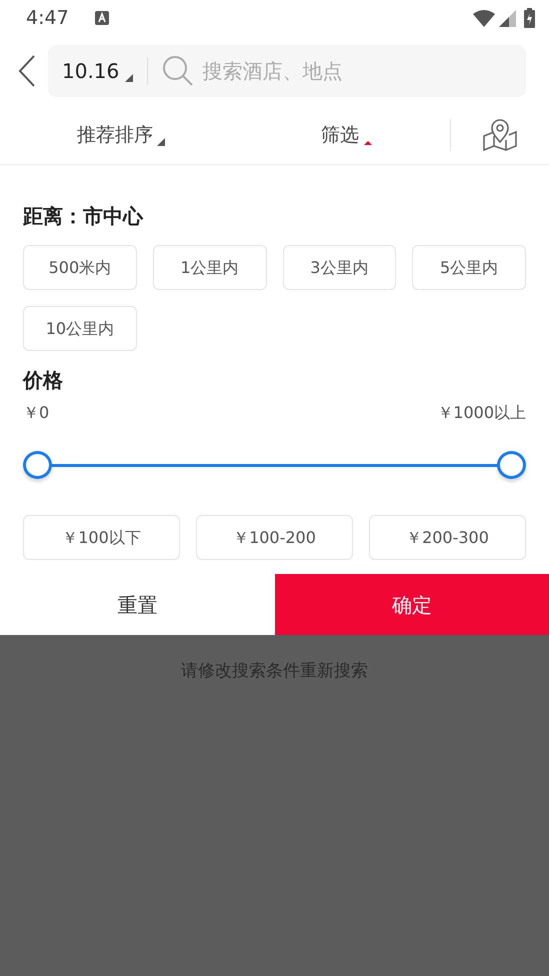 Image resolution: width=549 pixels, height=976 pixels. What do you see at coordinates (507, 18) in the screenshot?
I see `signal-icon` at bounding box center [507, 18].